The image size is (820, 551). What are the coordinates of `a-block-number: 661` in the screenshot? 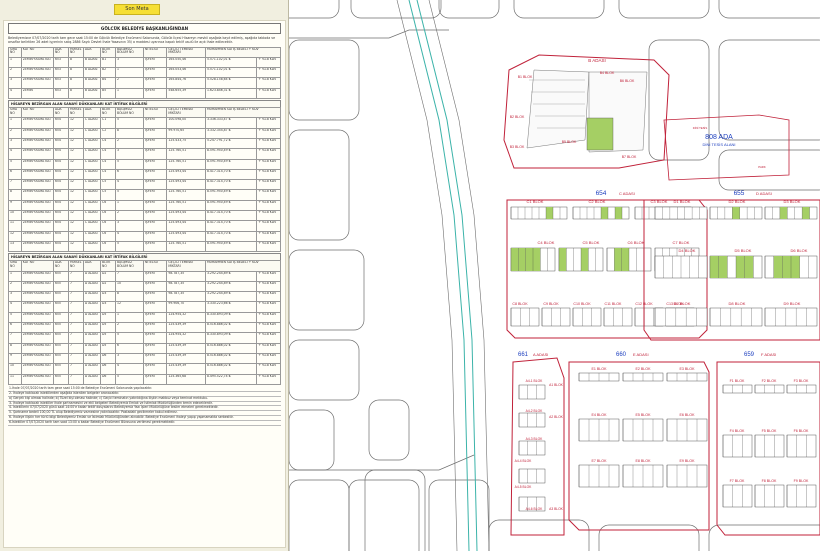 It's located at (523, 355).